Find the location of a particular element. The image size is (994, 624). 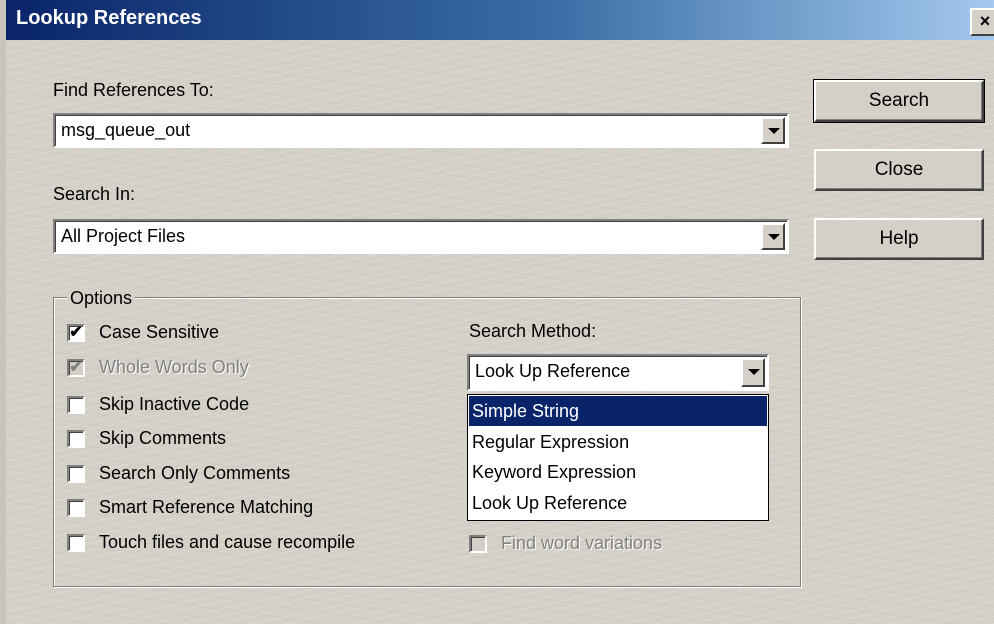

help-button: Help is located at coordinates (899, 239).